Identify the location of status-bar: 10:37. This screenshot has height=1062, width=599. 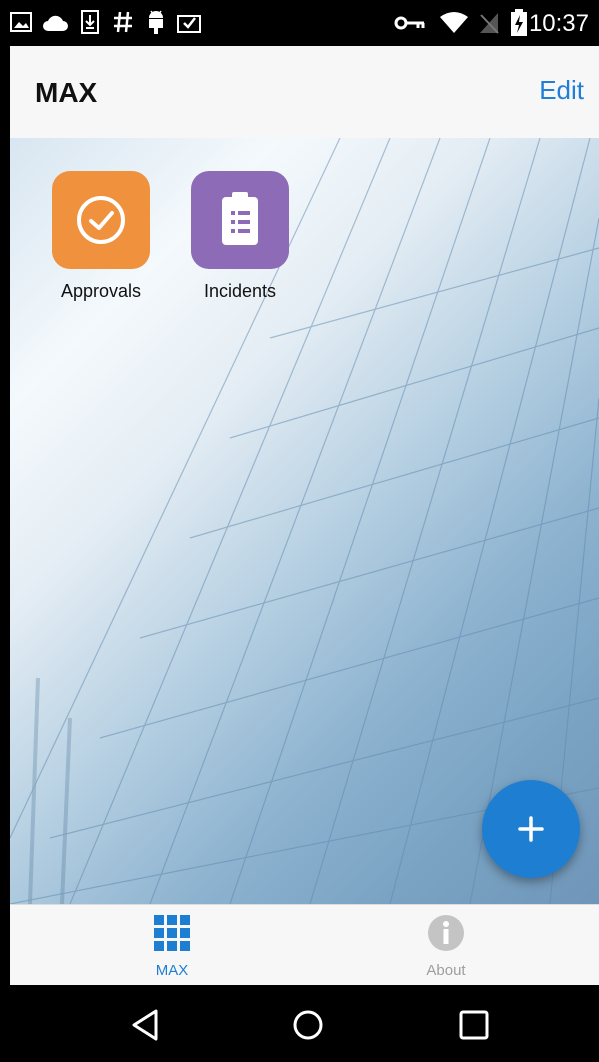
(299, 23).